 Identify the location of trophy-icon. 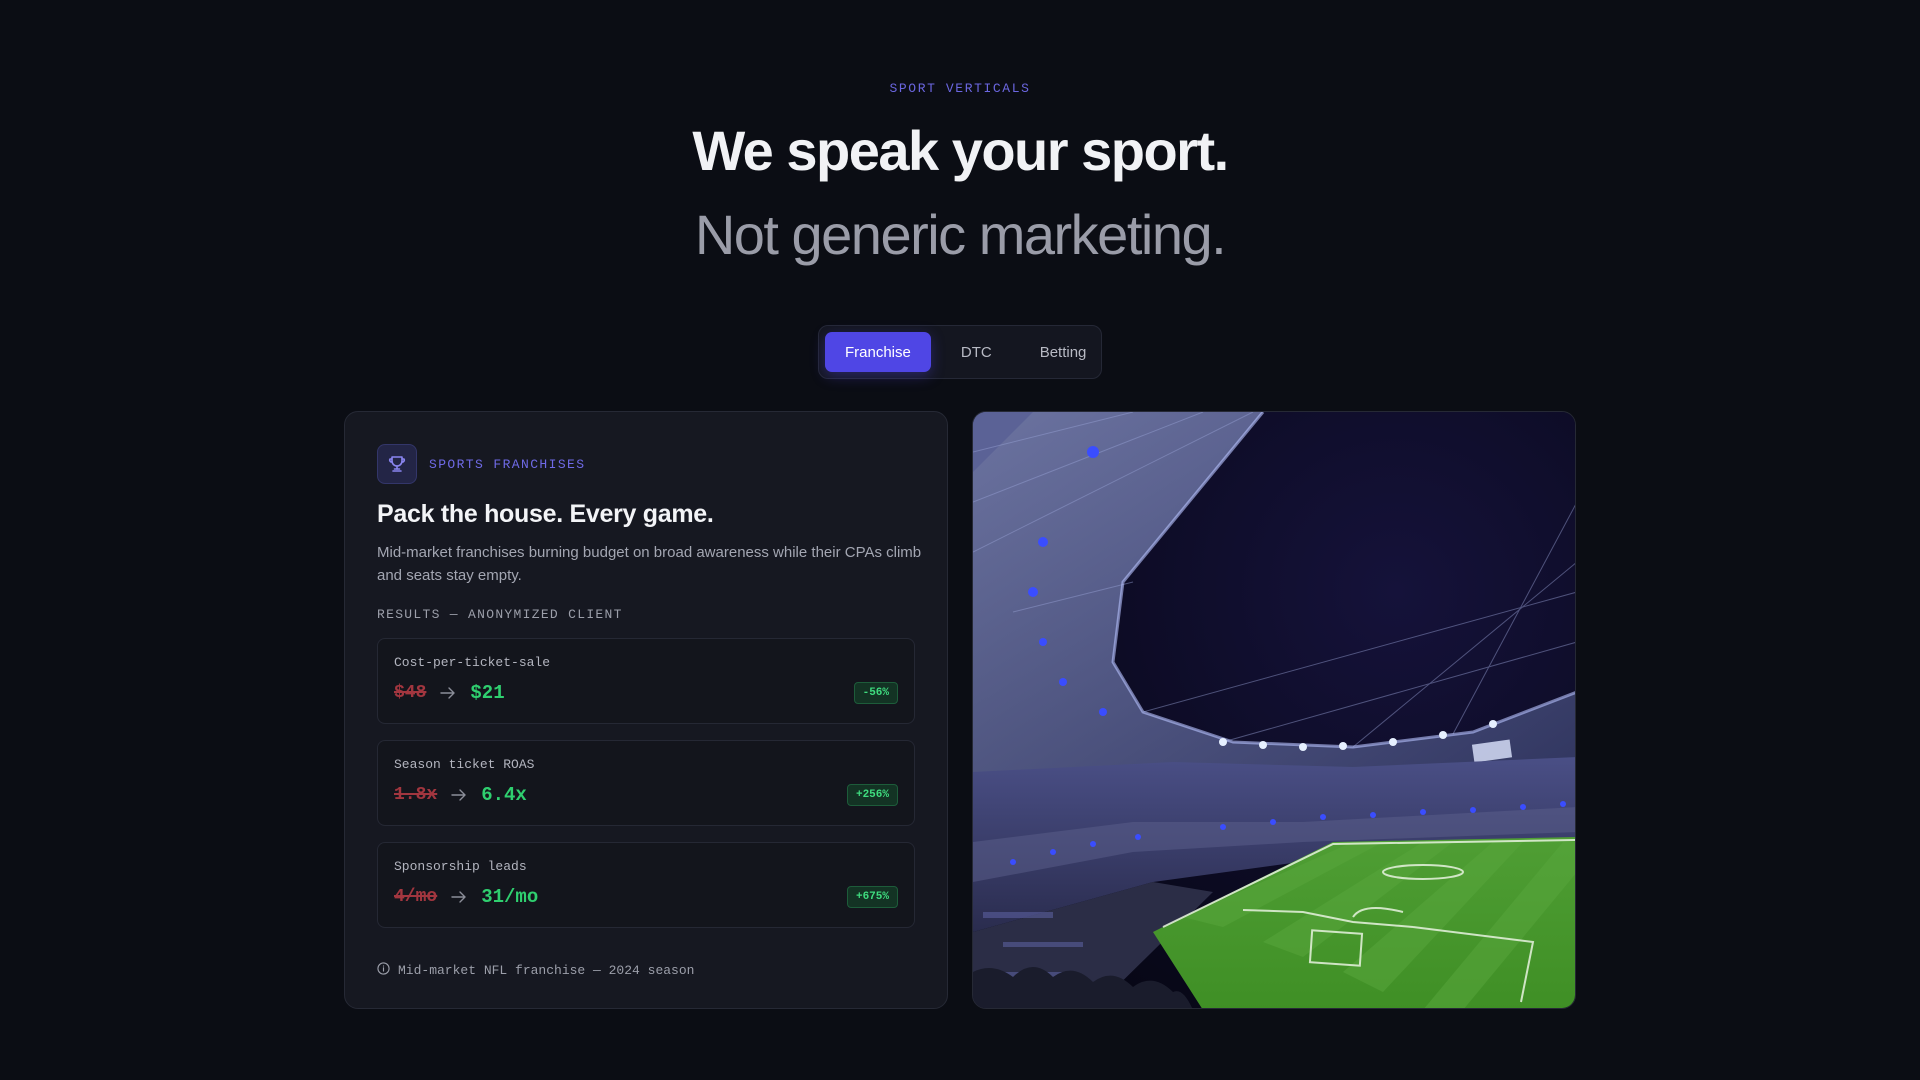
(397, 464).